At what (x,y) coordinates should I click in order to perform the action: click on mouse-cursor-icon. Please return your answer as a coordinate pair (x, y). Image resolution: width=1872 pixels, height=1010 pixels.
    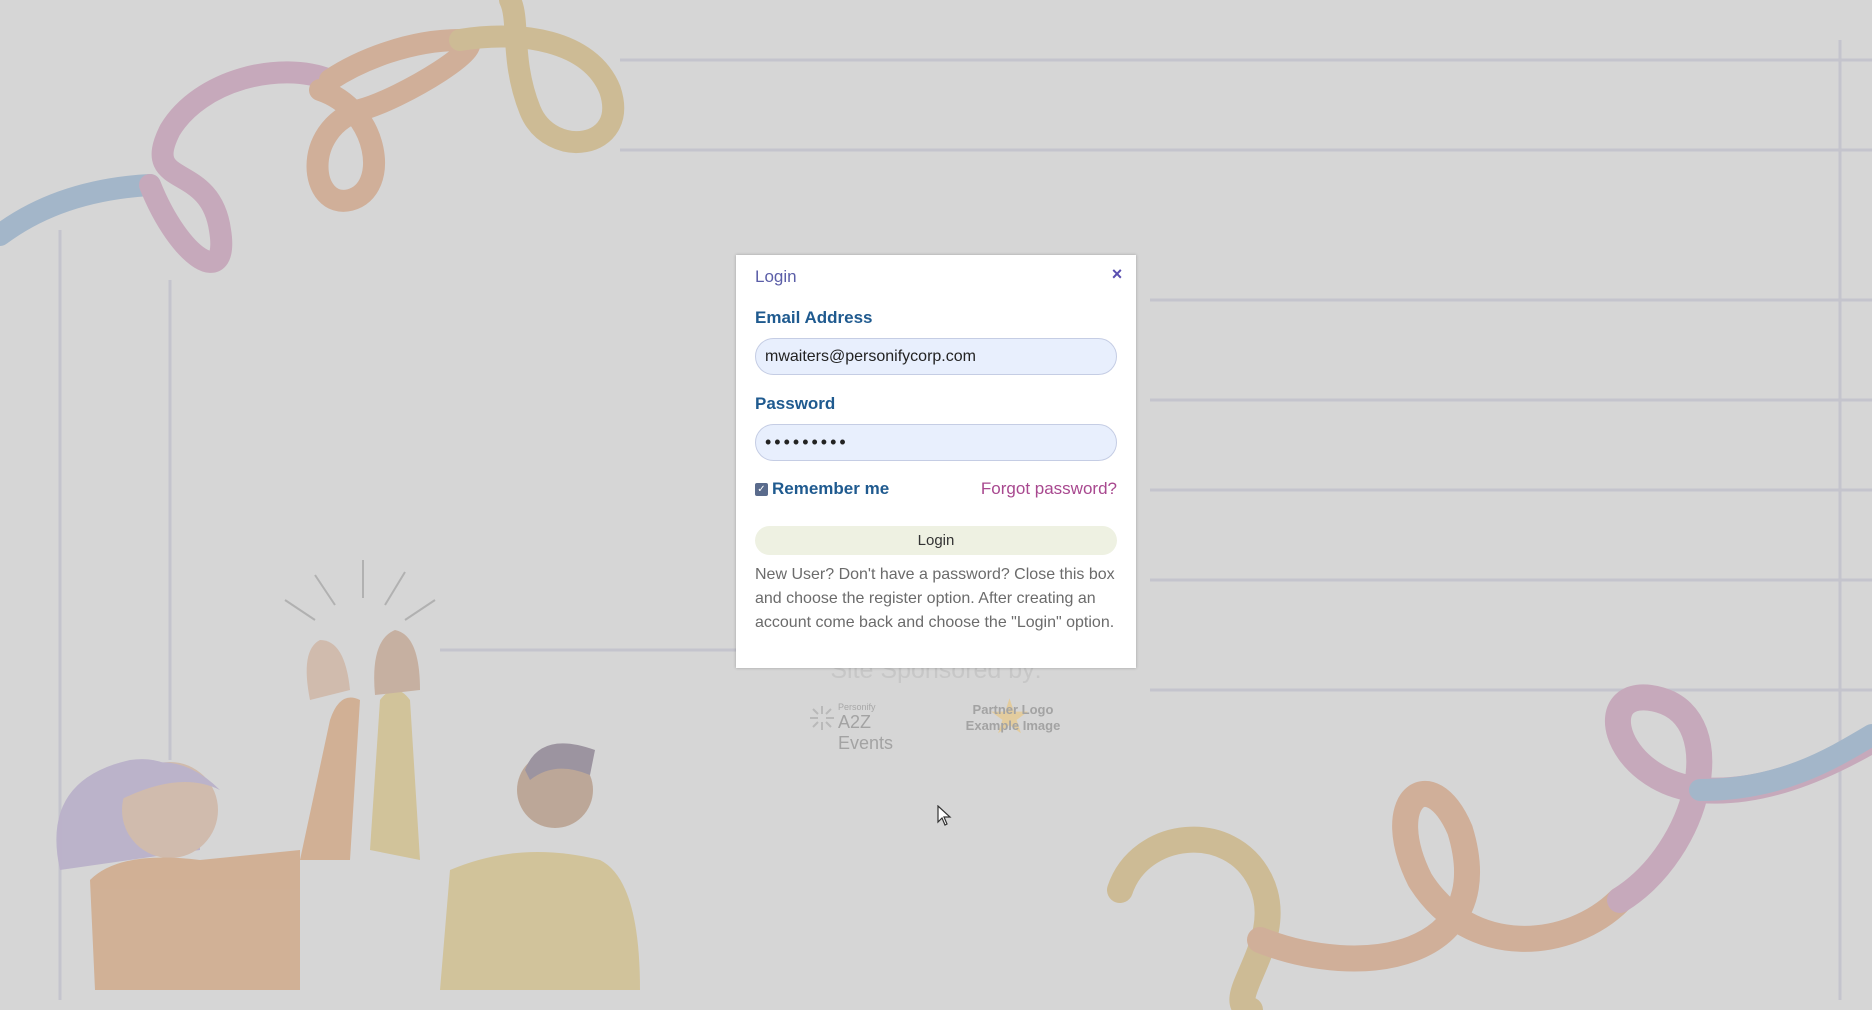
    Looking at the image, I should click on (944, 815).